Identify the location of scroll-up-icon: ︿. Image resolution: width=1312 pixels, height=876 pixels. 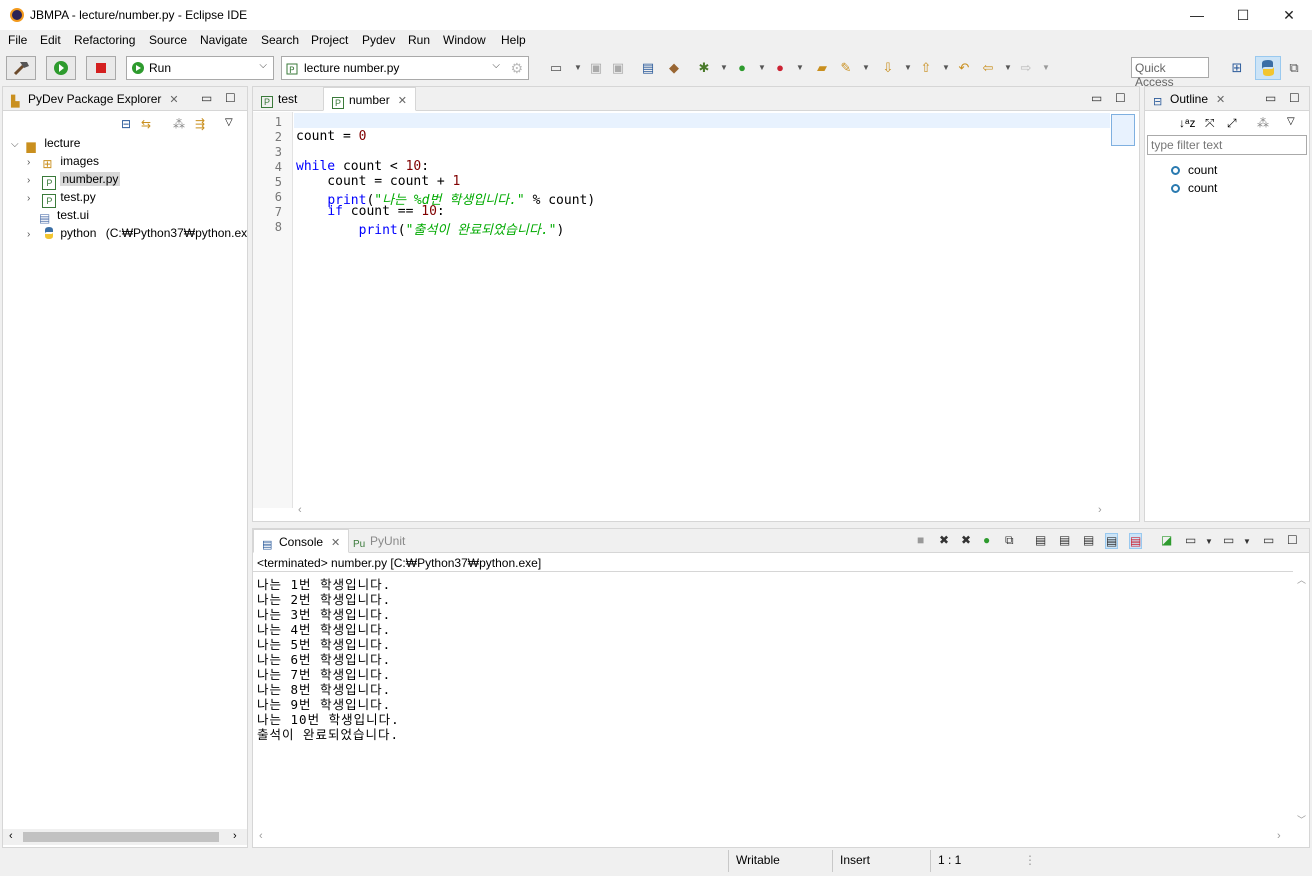
(1301, 579).